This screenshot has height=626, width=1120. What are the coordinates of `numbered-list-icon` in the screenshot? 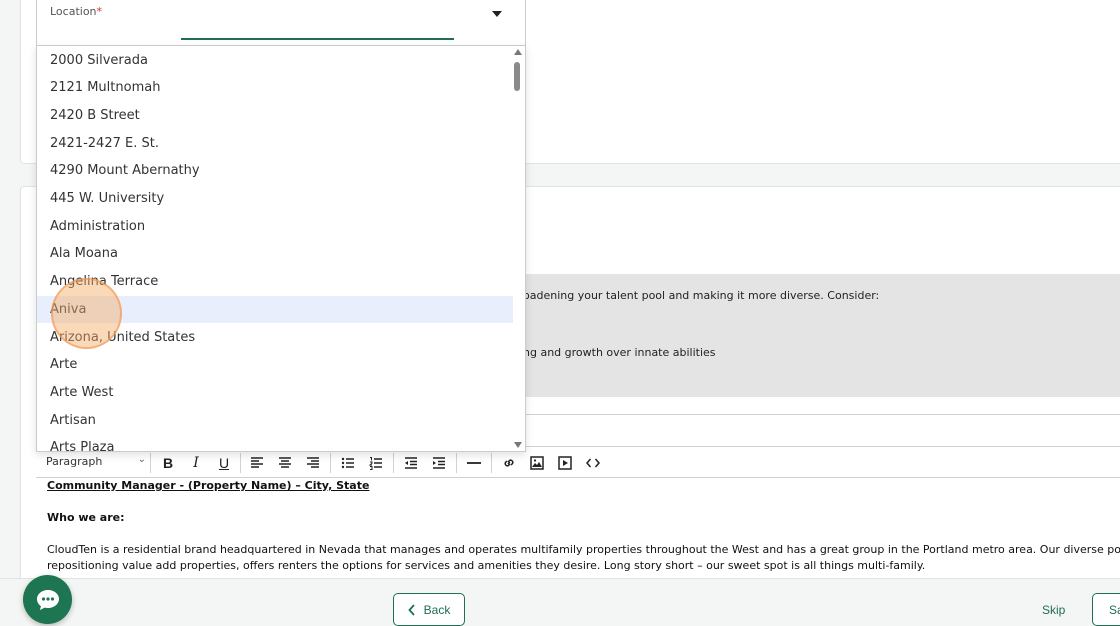 It's located at (375, 463).